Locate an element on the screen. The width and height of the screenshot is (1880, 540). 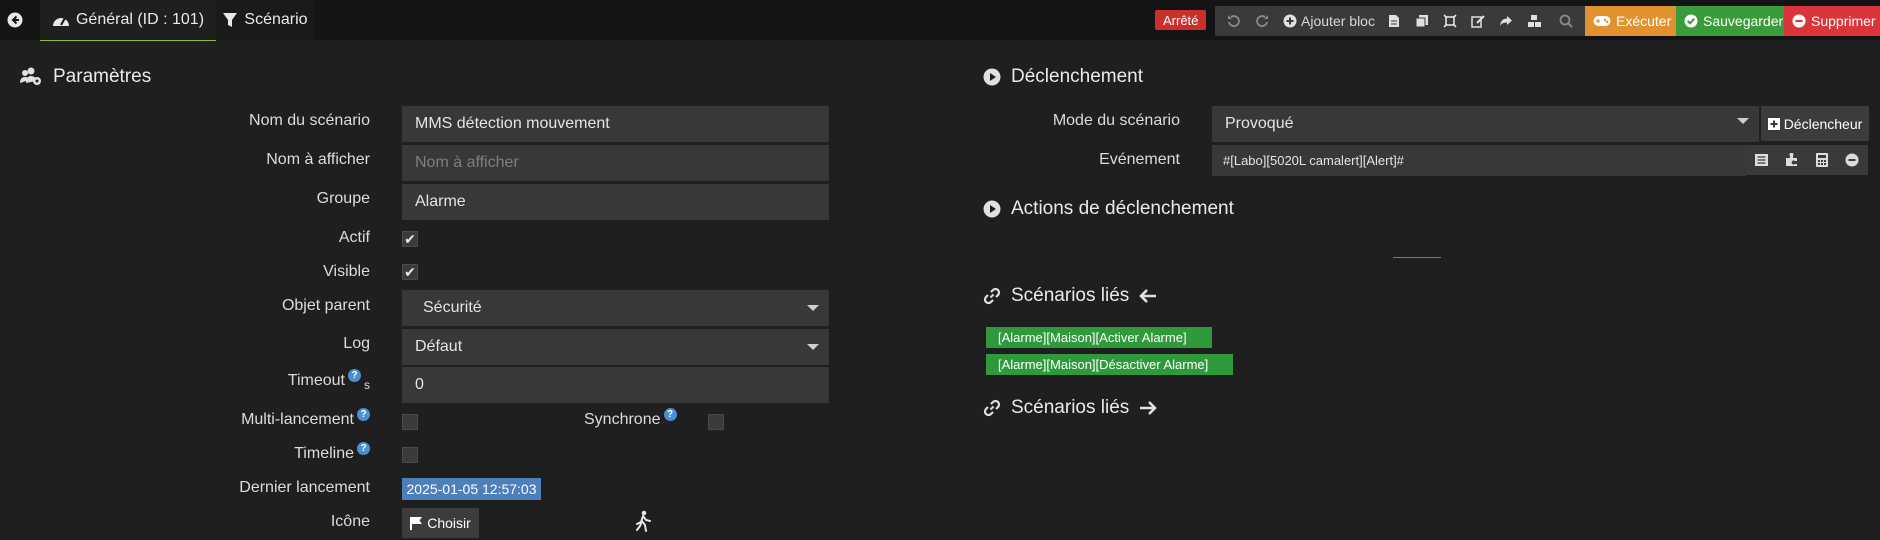
calculator-icon is located at coordinates (1822, 160).